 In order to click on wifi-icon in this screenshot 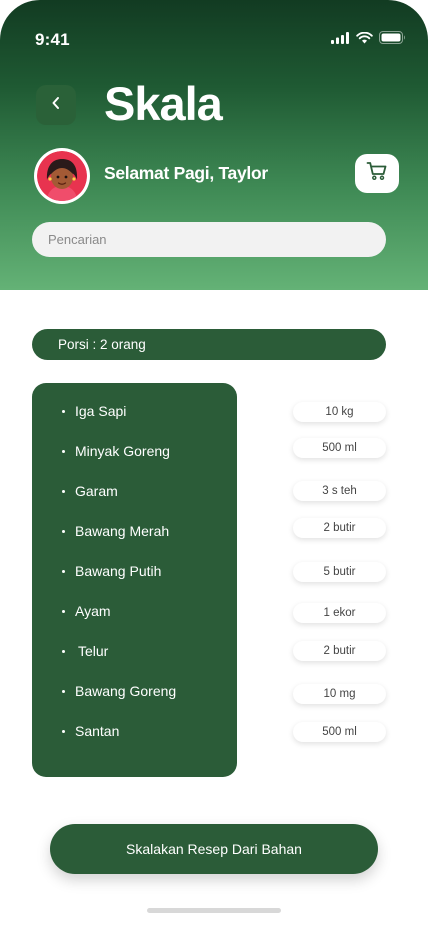, I will do `click(364, 40)`.